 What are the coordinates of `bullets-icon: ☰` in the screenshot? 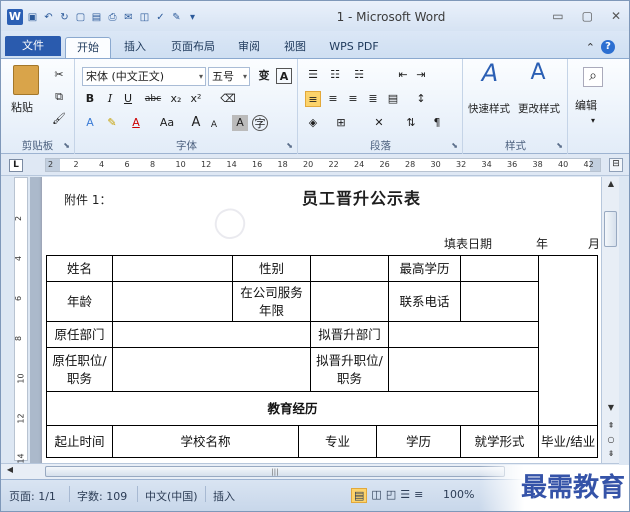 It's located at (313, 75).